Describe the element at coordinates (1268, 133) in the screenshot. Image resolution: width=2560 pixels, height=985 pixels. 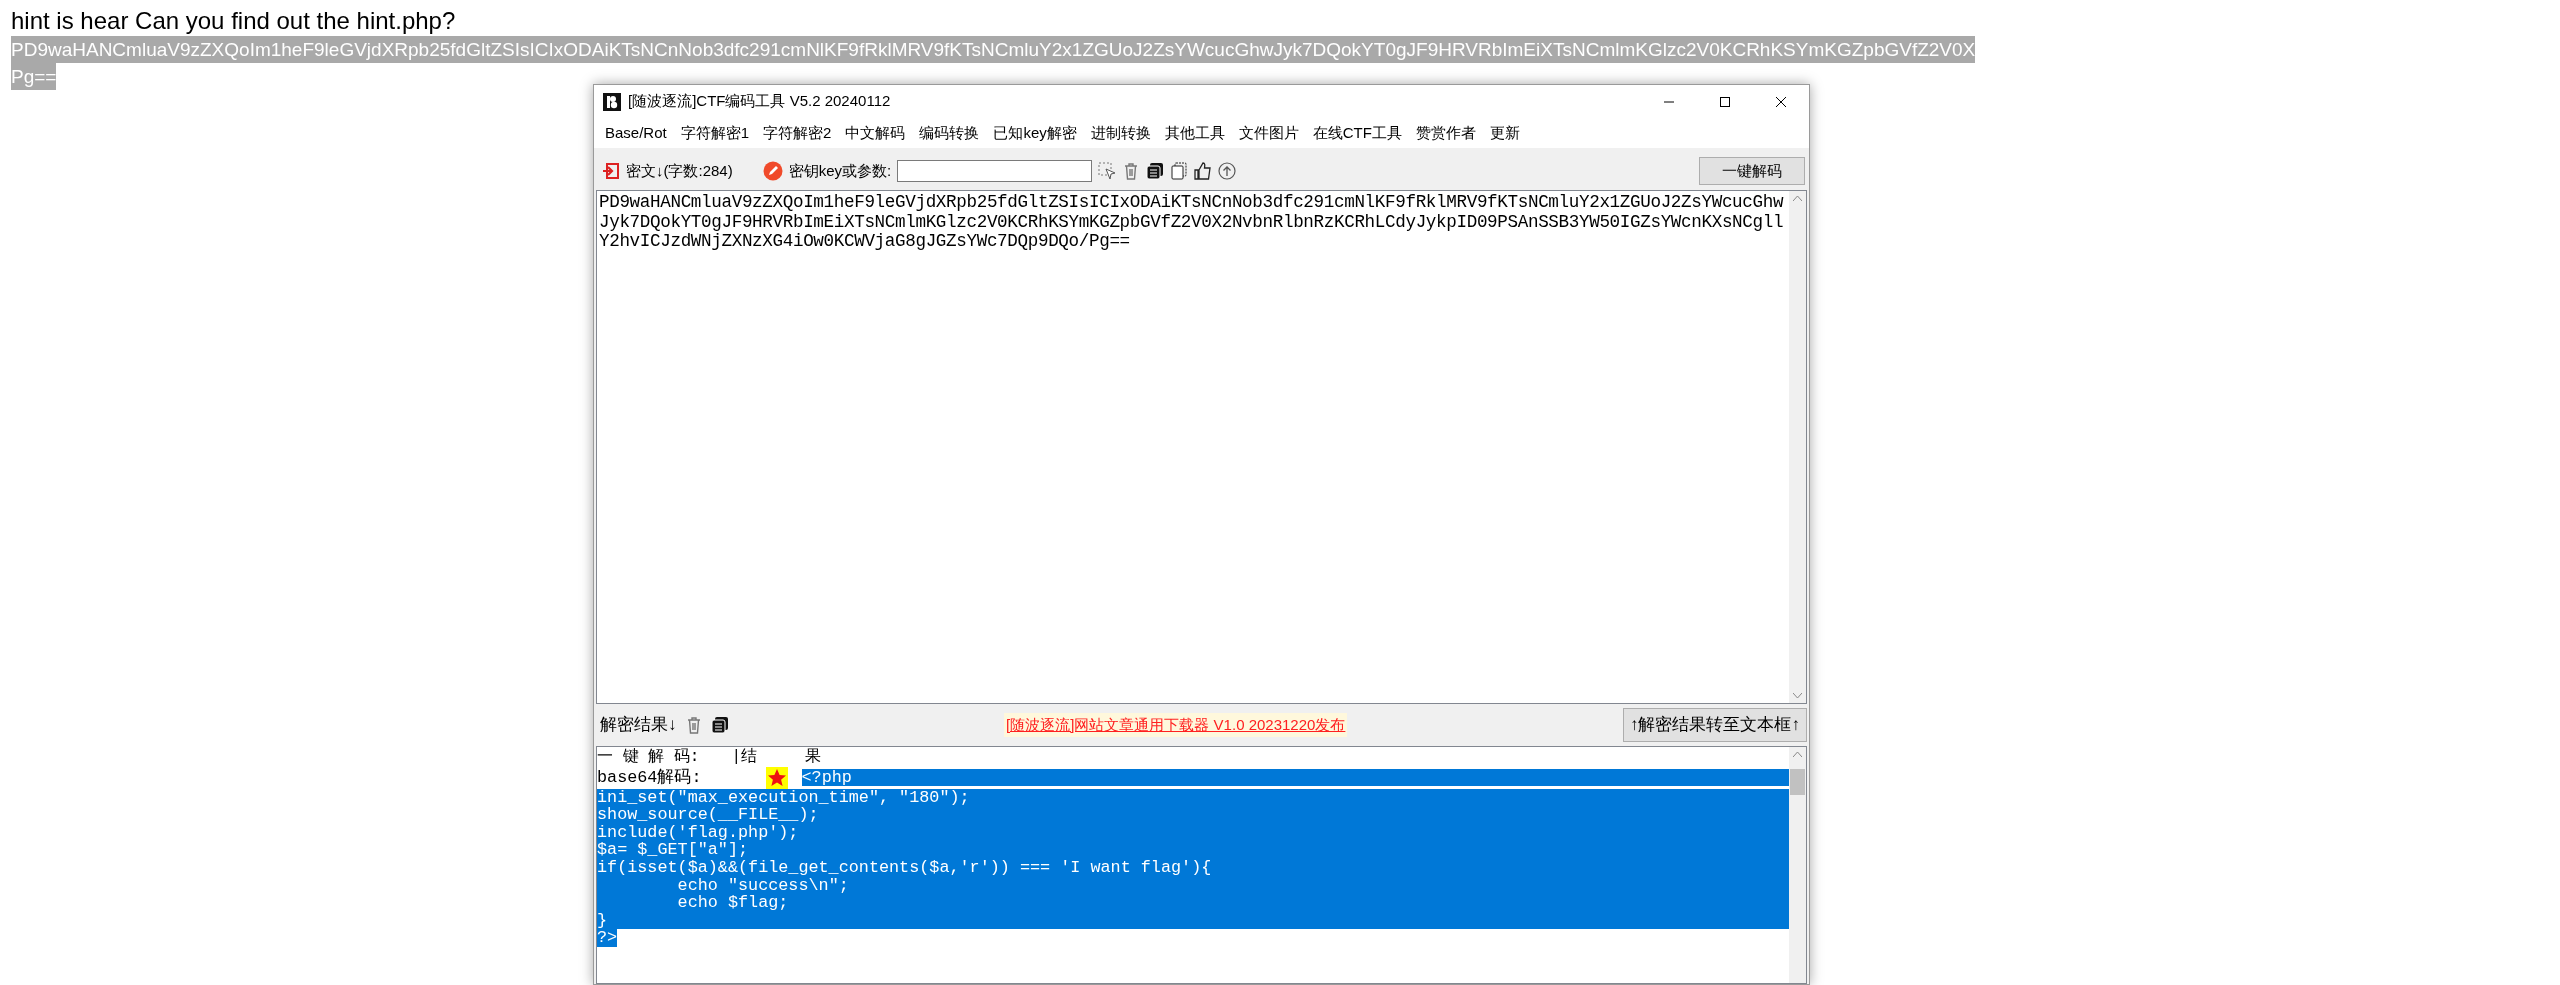
I see `menu-item: 文件图片` at that location.